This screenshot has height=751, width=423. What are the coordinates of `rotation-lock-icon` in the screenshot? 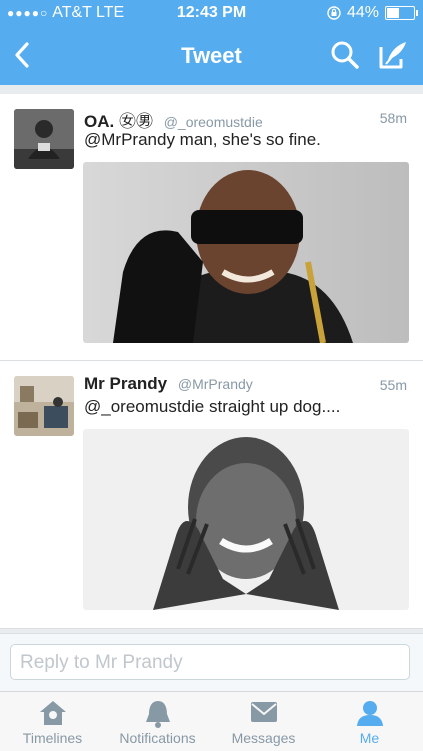 It's located at (334, 13).